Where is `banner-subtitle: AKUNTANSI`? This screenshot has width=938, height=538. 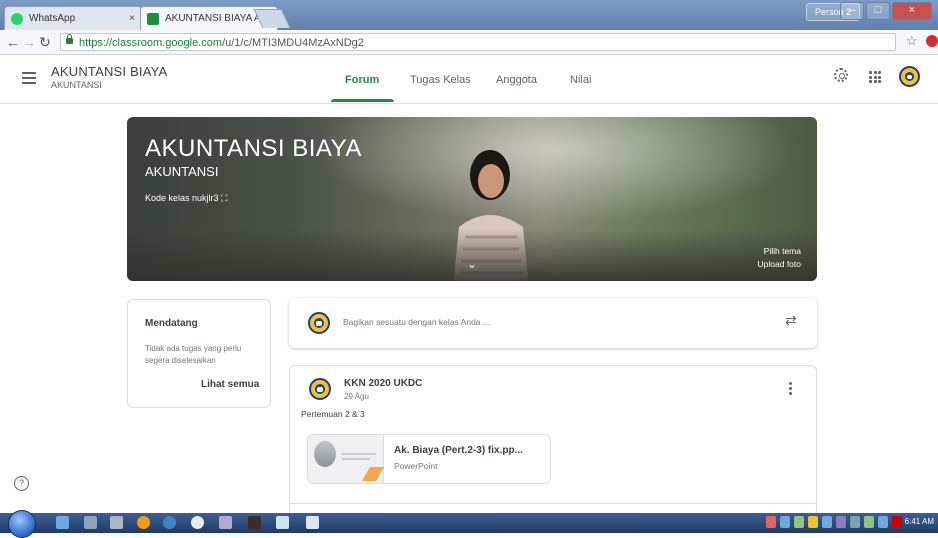
banner-subtitle: AKUNTANSI is located at coordinates (182, 171).